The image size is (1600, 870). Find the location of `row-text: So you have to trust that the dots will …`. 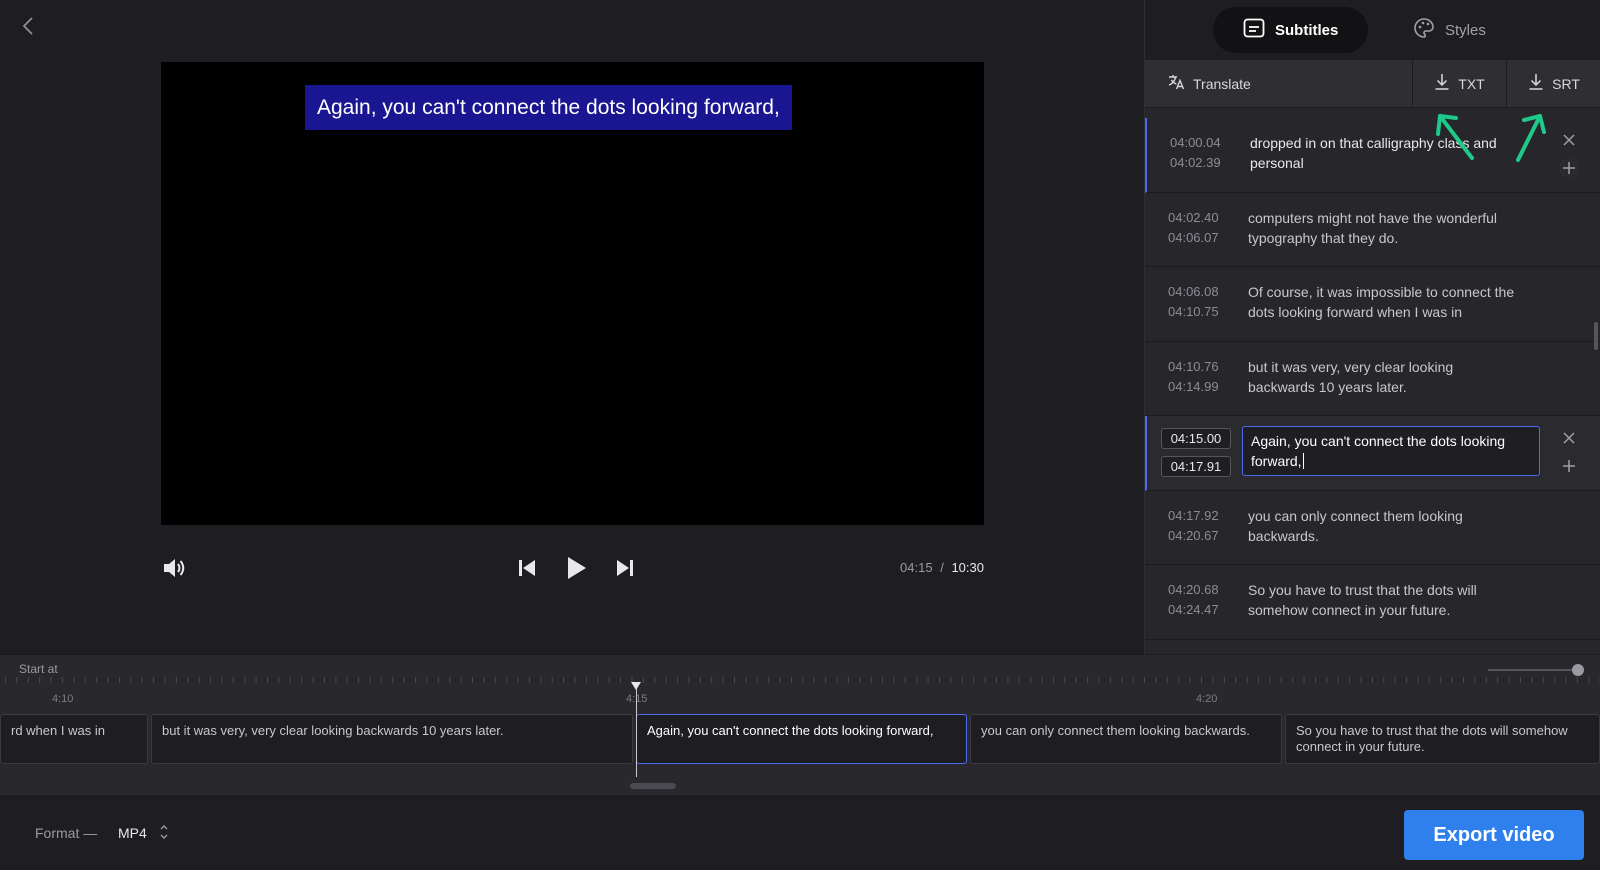

row-text: So you have to trust that the dots will … is located at coordinates (1383, 600).